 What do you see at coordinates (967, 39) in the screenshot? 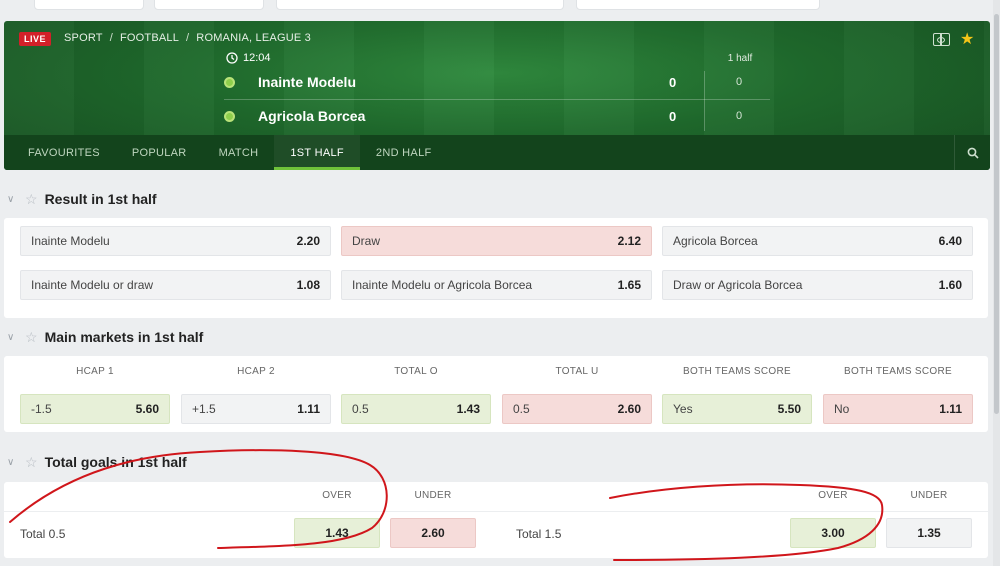
I see `star-icon: ★` at bounding box center [967, 39].